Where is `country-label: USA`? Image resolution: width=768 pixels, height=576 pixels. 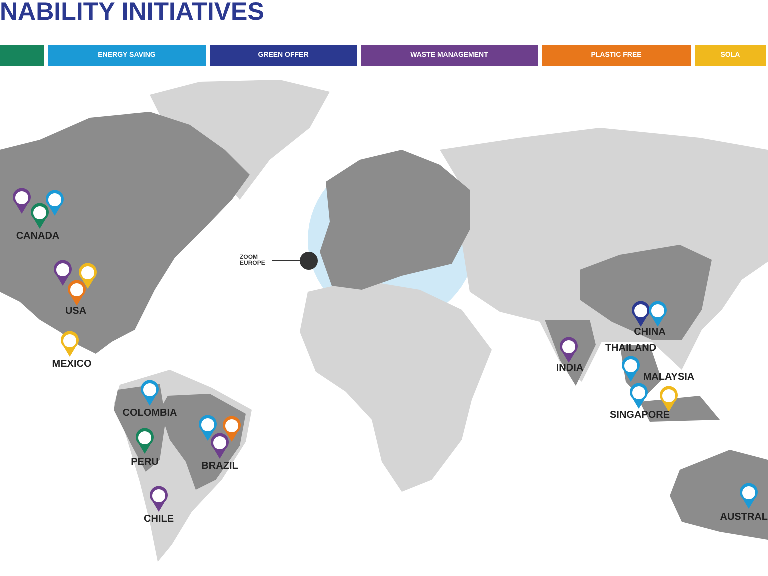 country-label: USA is located at coordinates (76, 311).